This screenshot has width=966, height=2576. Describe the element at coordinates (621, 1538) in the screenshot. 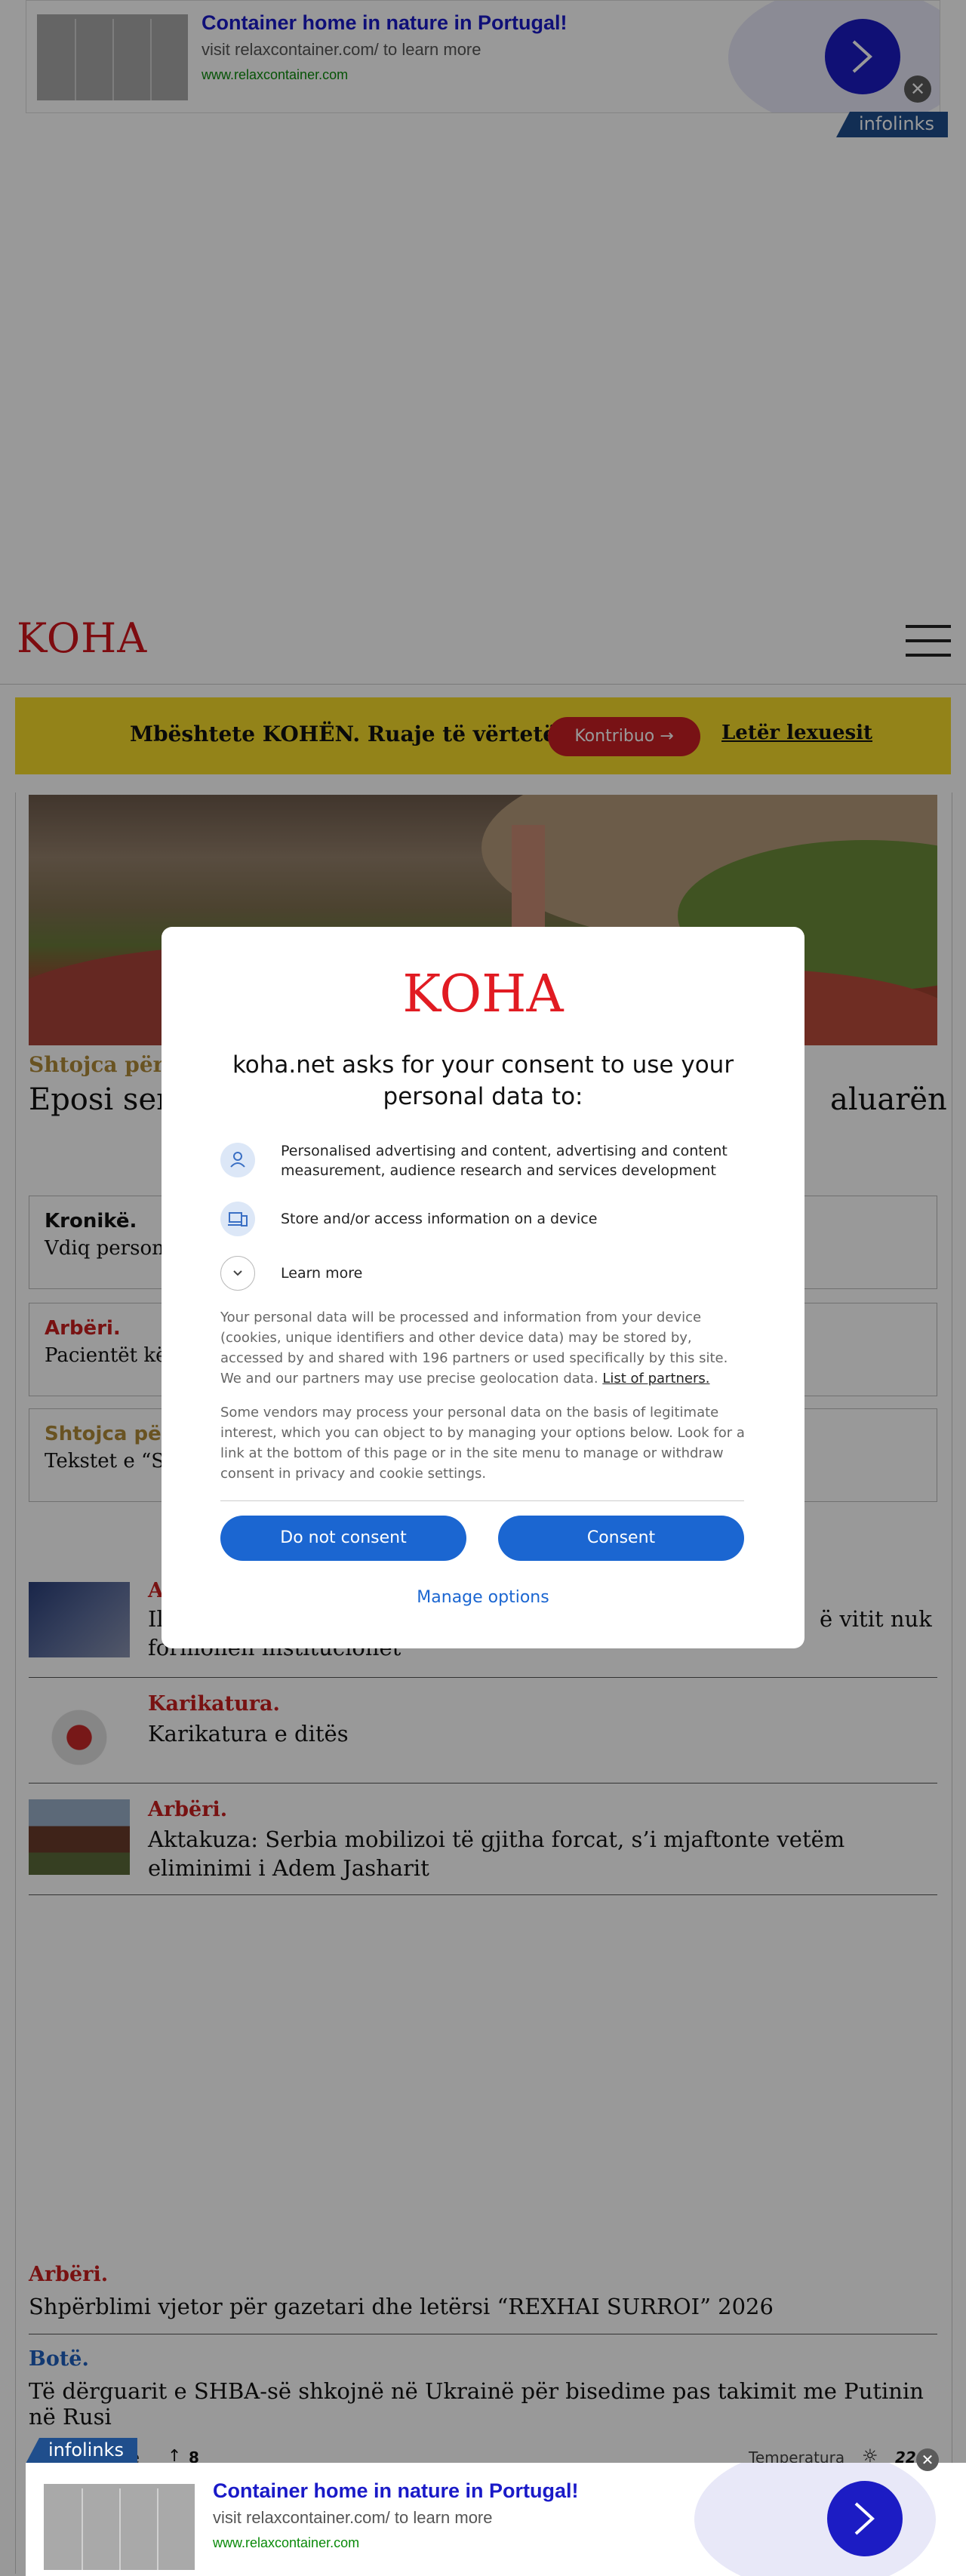

I see `consent-button: Consent` at that location.